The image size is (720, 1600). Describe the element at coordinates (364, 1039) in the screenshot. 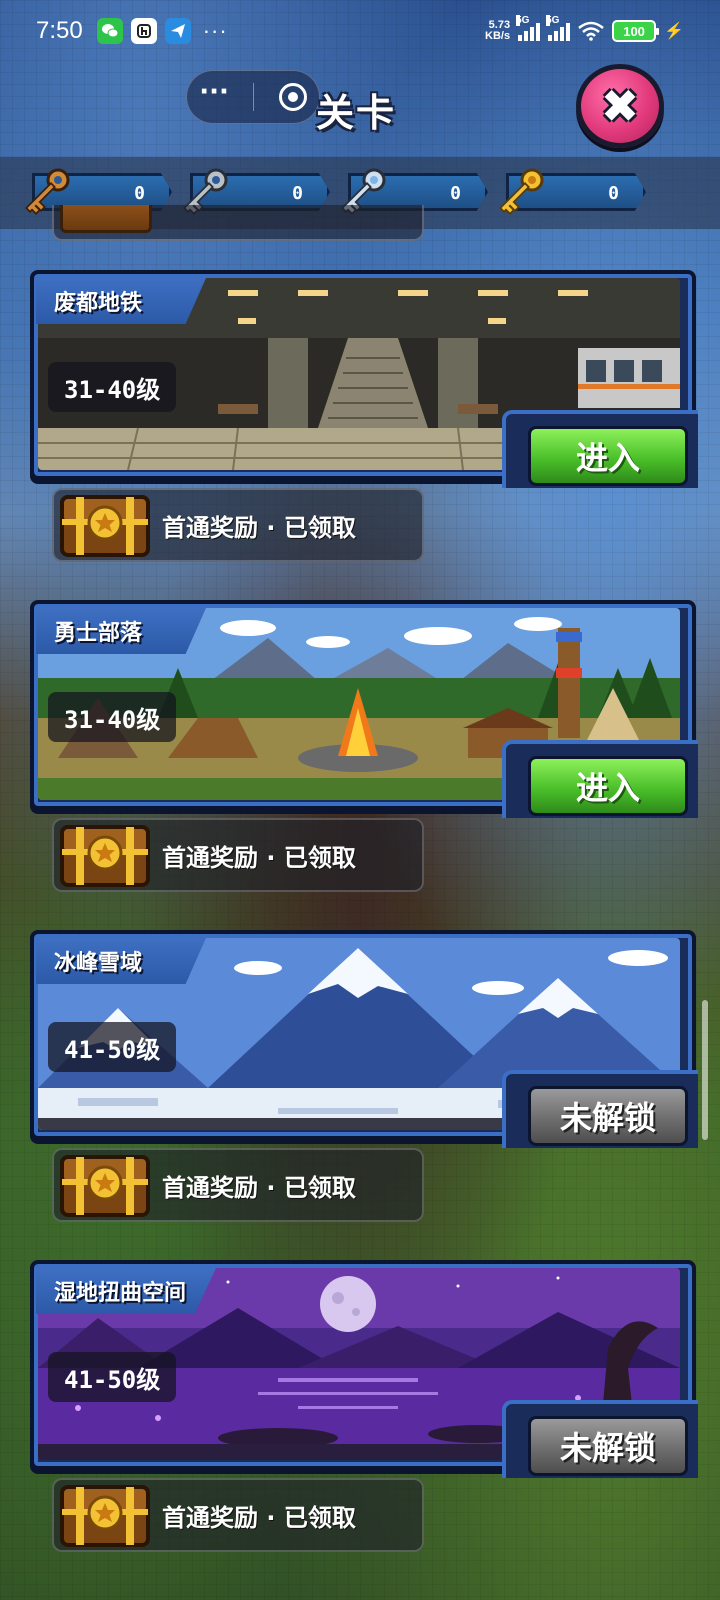

I see `level-card-snow: 冰峰雪域 41-50级 未解锁` at that location.